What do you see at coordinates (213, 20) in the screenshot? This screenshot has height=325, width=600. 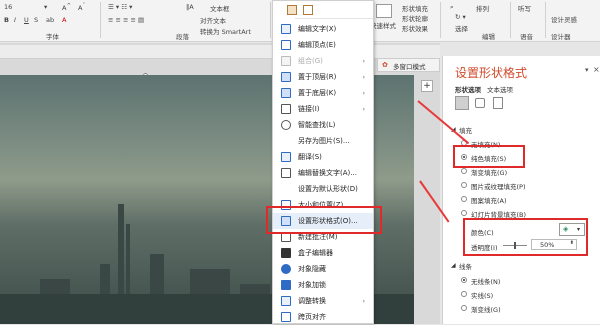 I see `align-text-button: 对齐文本` at bounding box center [213, 20].